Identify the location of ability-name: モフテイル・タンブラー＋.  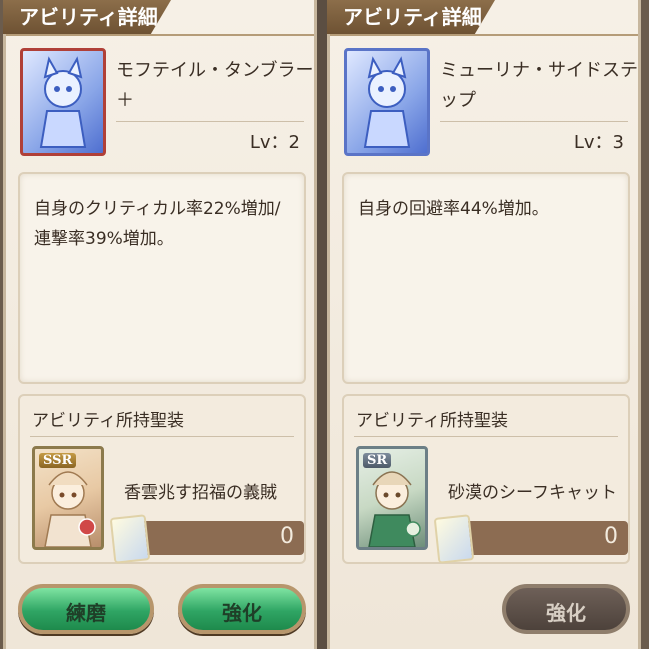
(215, 85).